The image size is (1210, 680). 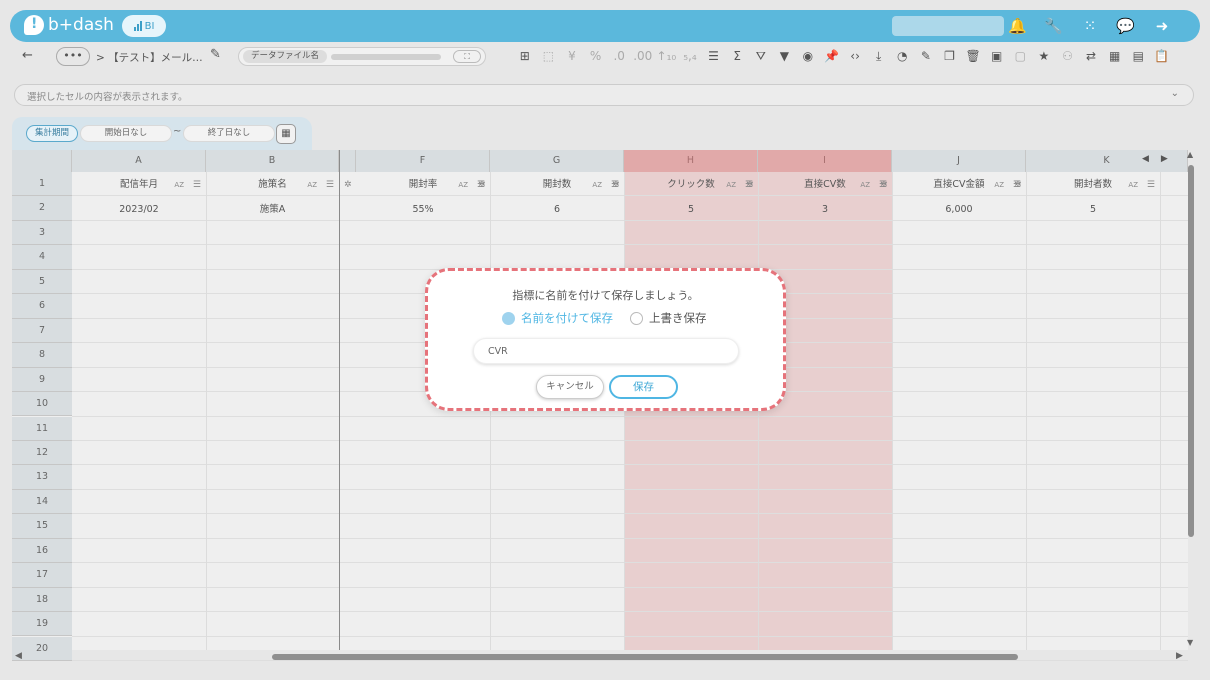 What do you see at coordinates (508, 318) in the screenshot?
I see `radio-selected-icon` at bounding box center [508, 318].